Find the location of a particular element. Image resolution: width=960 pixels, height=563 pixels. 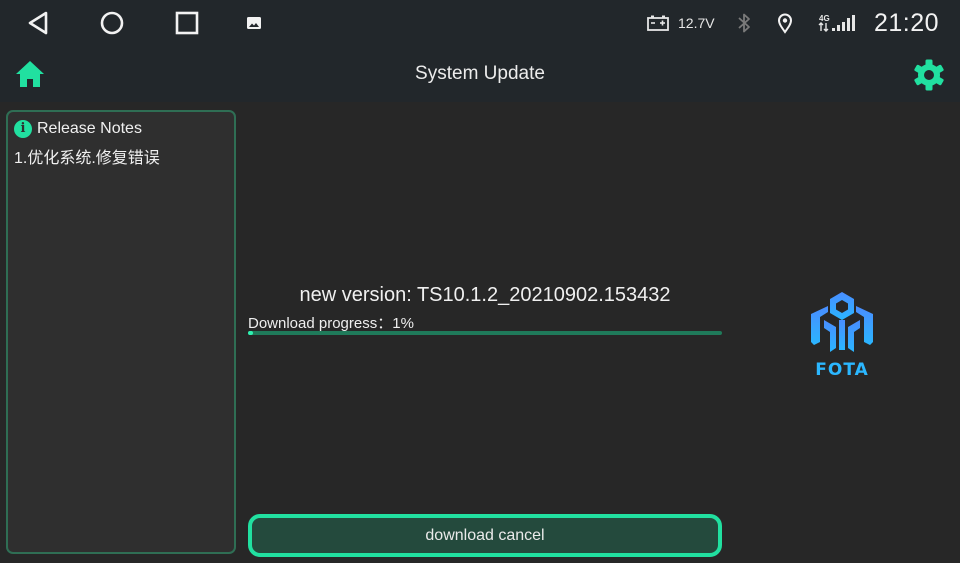

fota-logo: FOTA is located at coordinates (842, 335).